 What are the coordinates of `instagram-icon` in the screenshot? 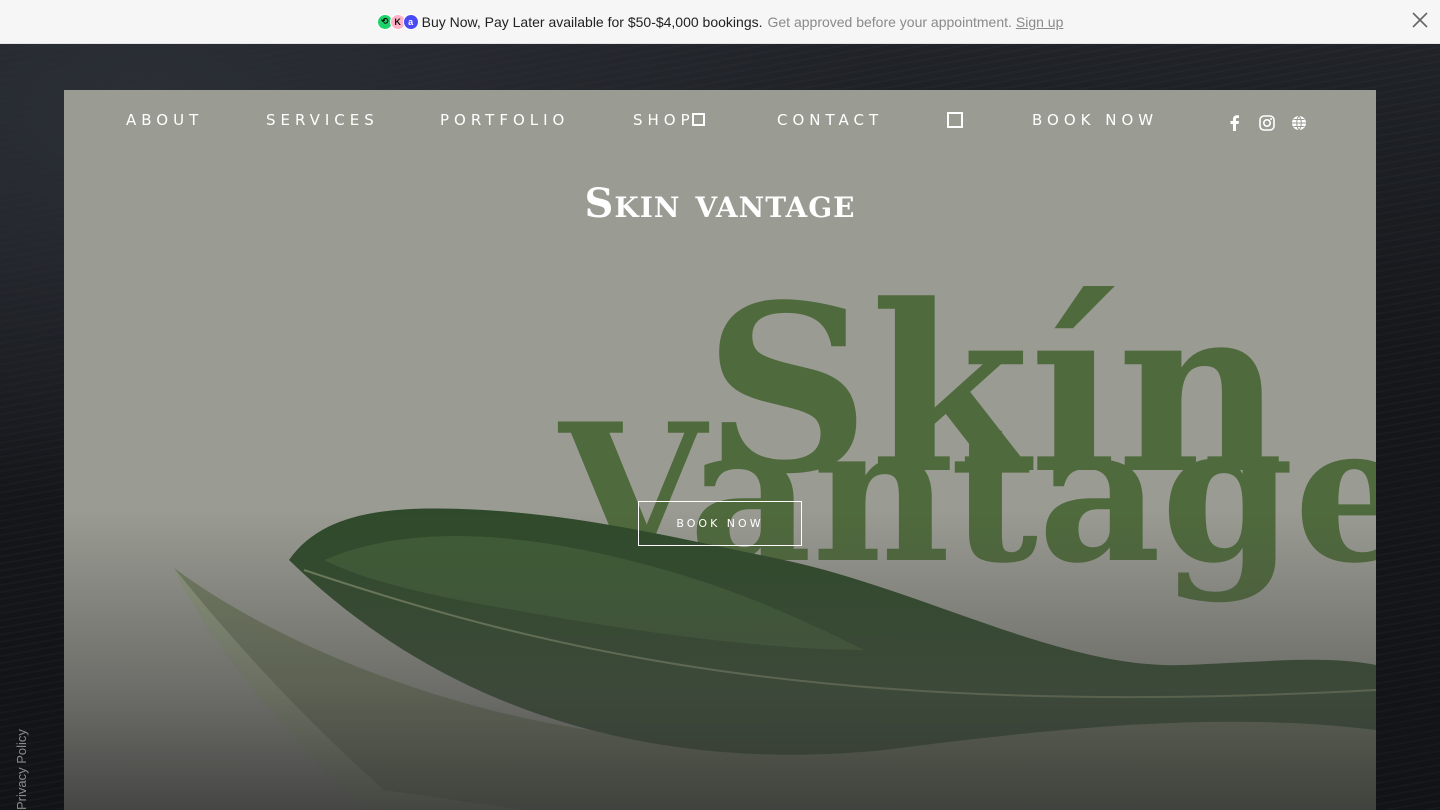 It's located at (1267, 123).